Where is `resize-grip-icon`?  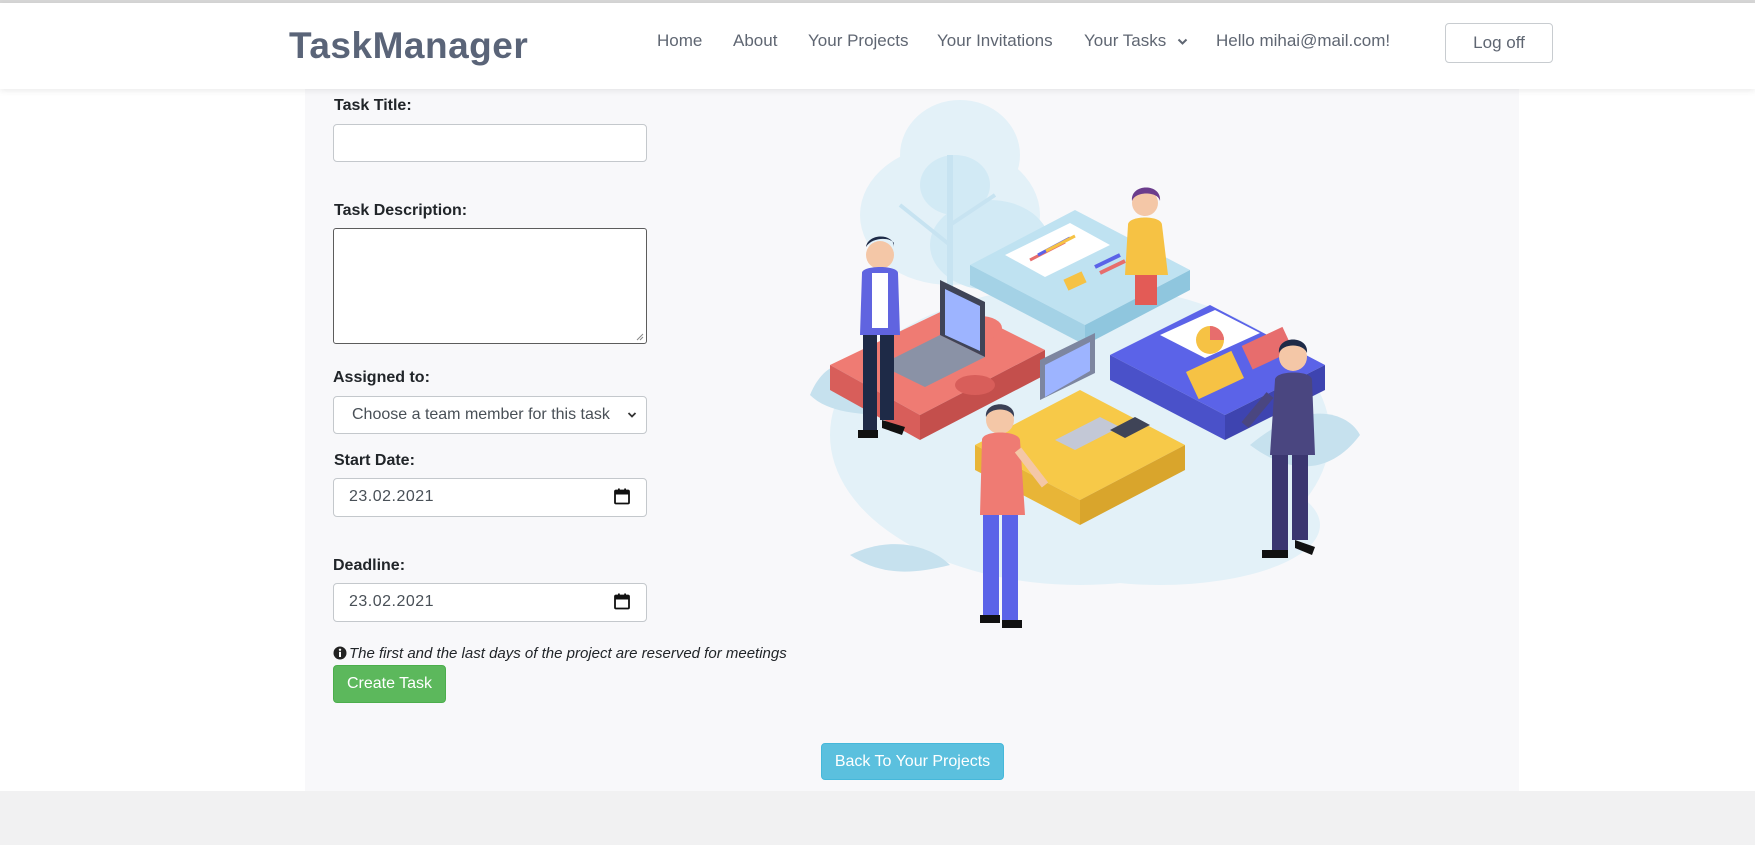
resize-grip-icon is located at coordinates (639, 336).